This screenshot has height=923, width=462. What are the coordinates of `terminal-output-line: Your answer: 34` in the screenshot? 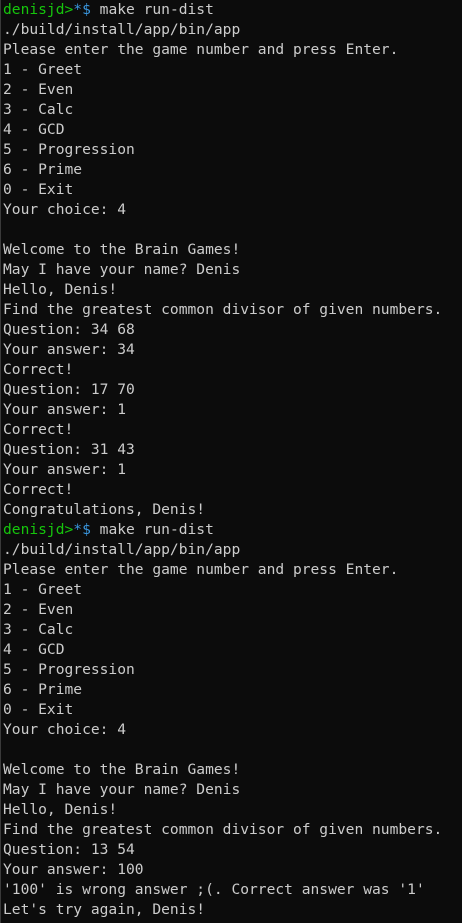 It's located at (69, 349).